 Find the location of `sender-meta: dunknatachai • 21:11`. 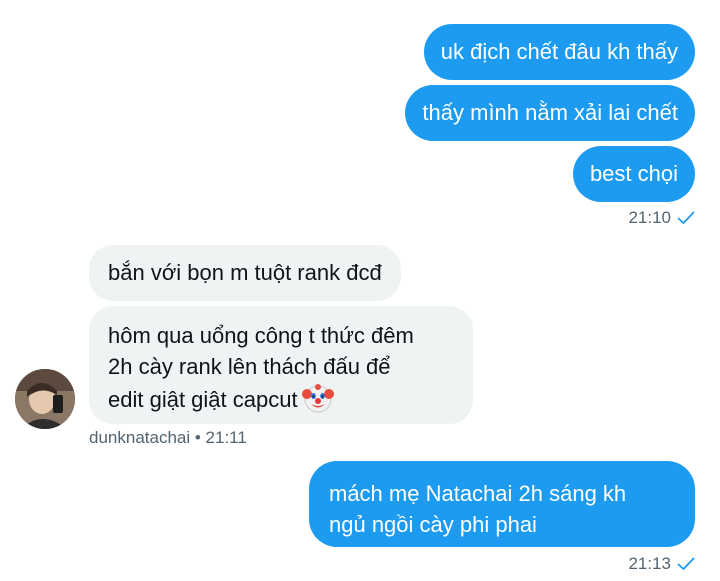

sender-meta: dunknatachai • 21:11 is located at coordinates (168, 438).